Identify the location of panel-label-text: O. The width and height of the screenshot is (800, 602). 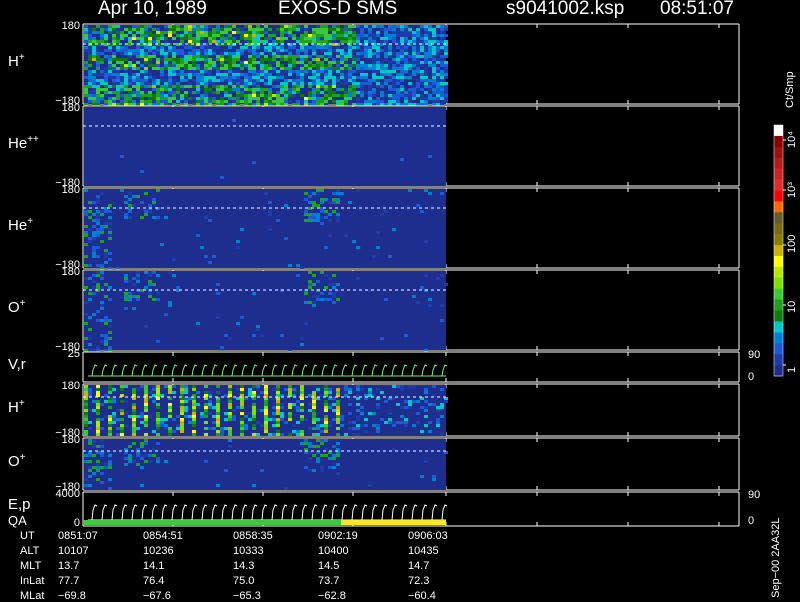
(14, 461).